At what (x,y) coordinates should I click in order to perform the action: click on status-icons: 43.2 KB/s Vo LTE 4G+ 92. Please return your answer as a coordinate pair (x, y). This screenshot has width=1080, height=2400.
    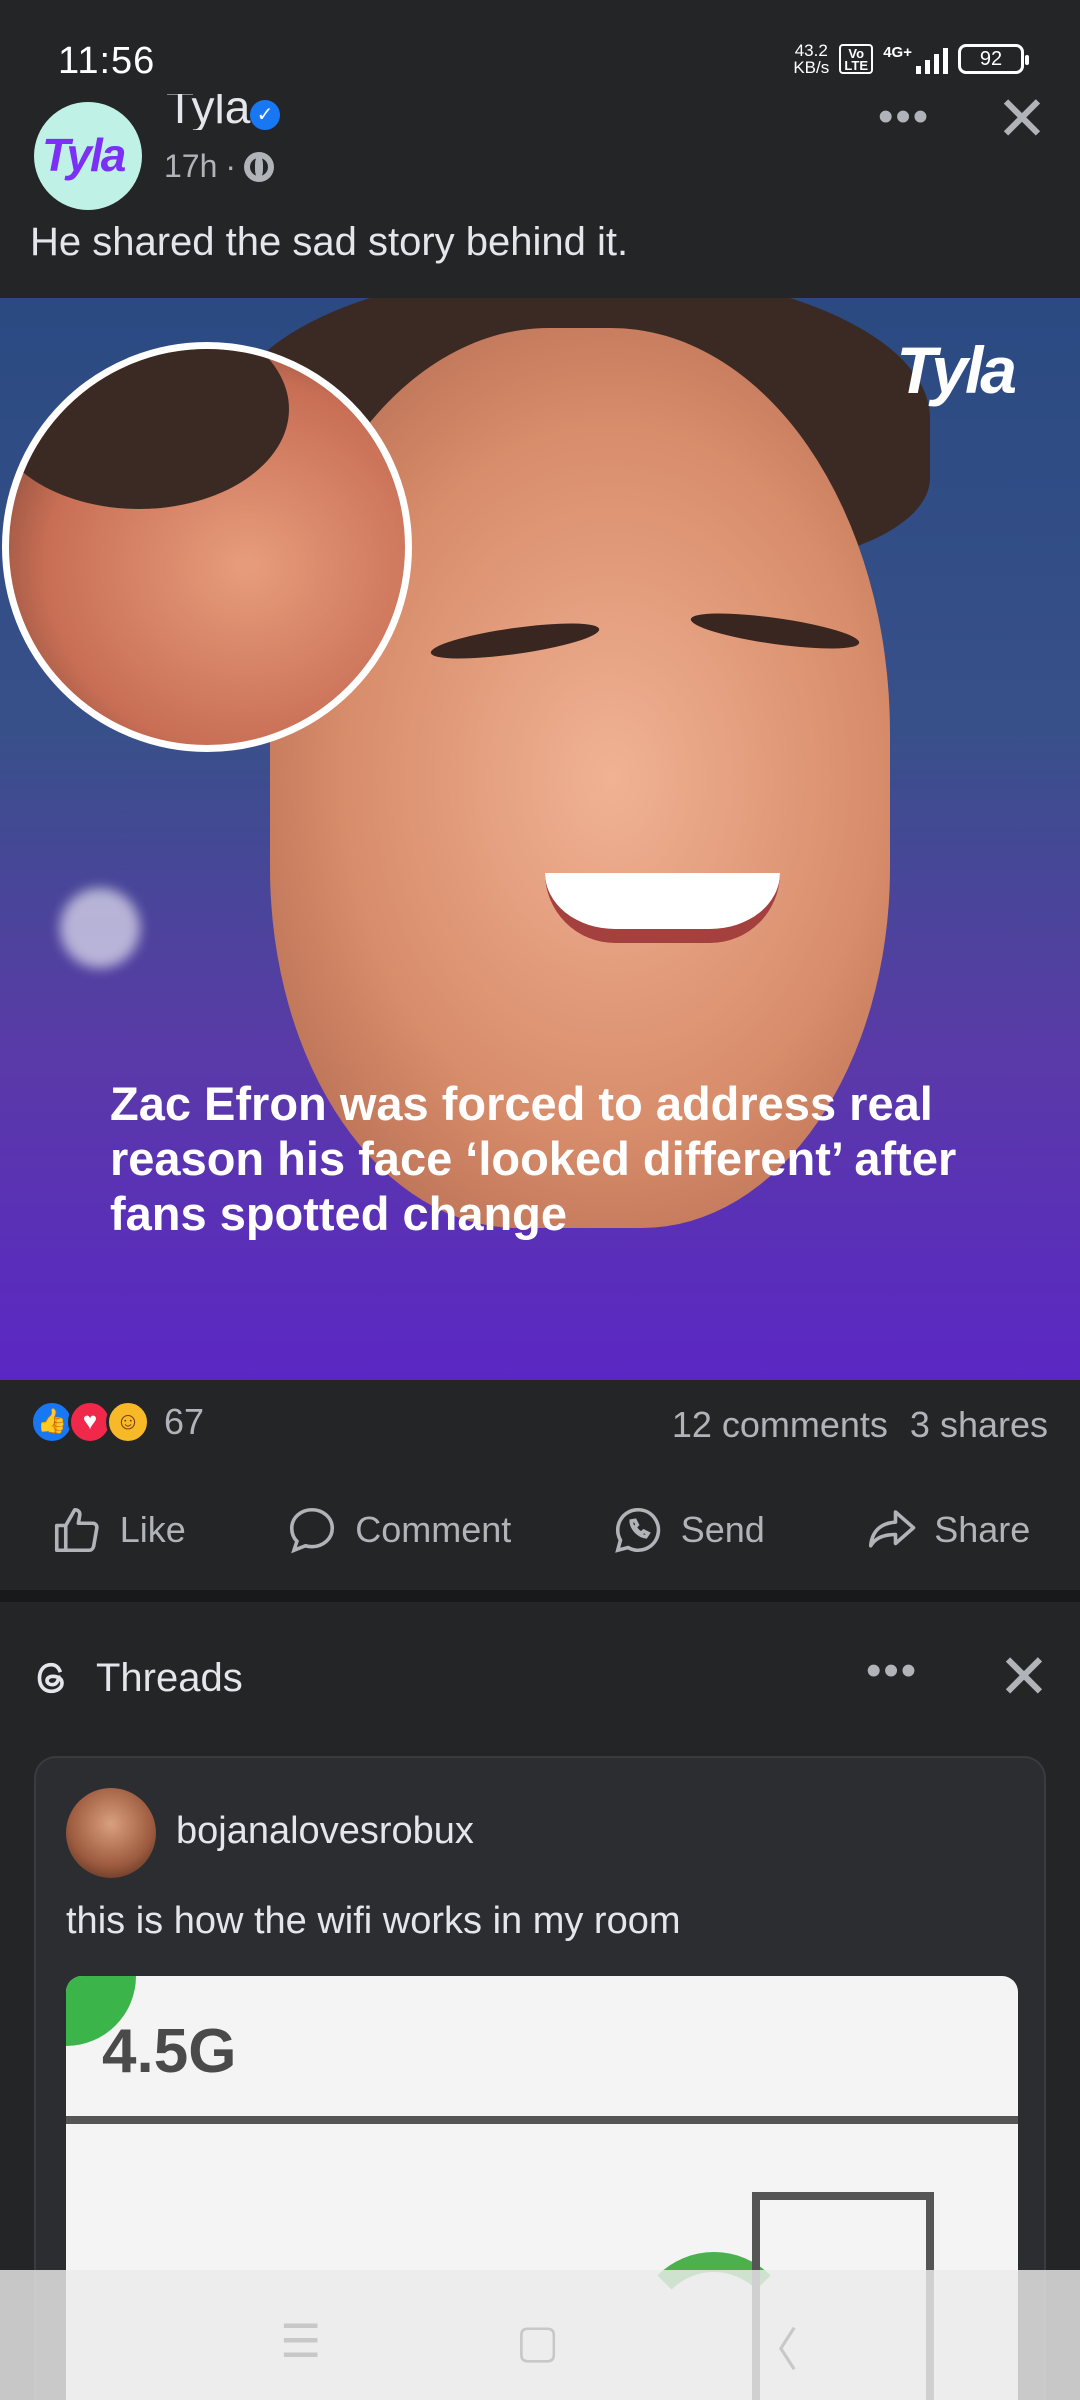
    Looking at the image, I should click on (911, 59).